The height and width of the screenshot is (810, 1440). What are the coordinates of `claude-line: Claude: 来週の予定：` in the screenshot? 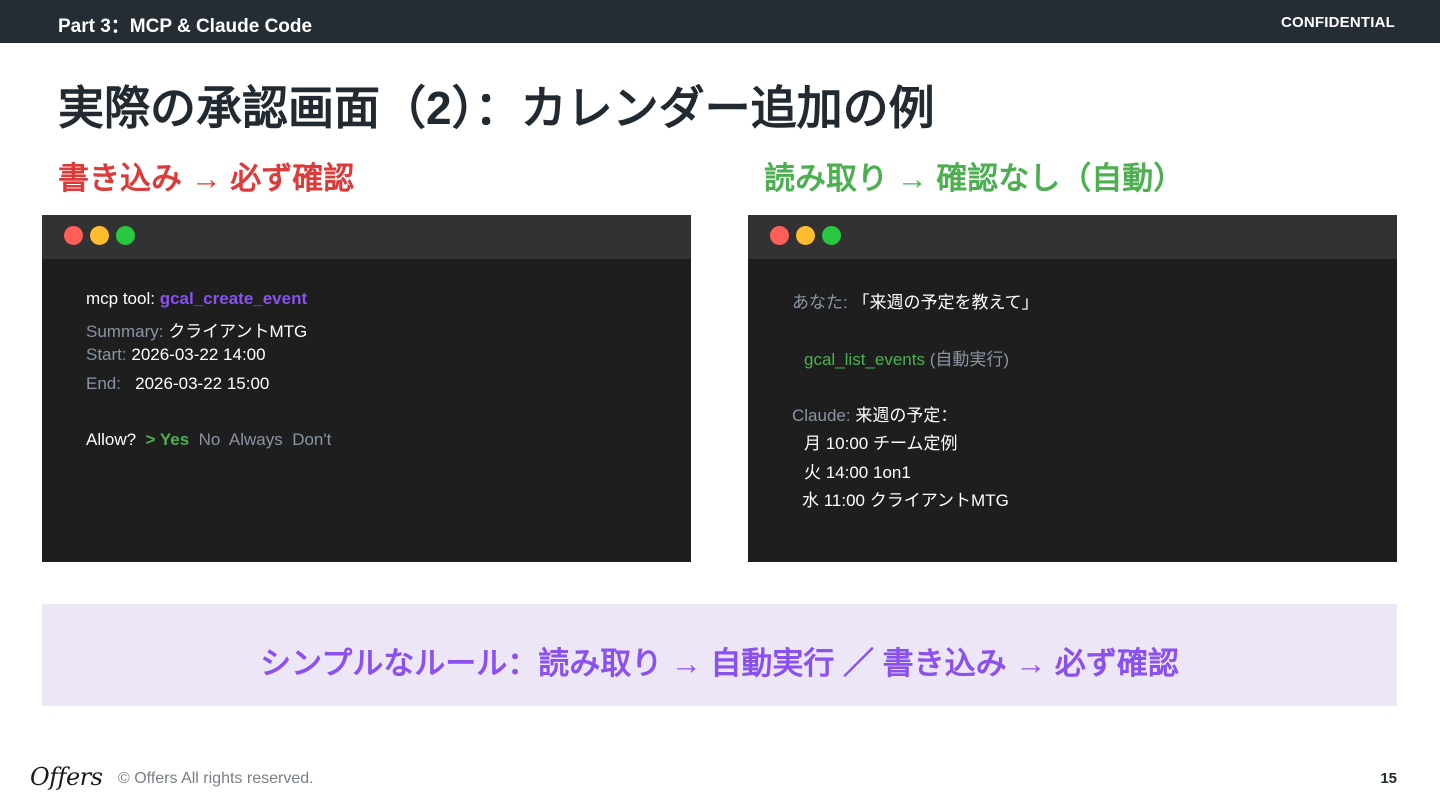 It's located at (874, 413).